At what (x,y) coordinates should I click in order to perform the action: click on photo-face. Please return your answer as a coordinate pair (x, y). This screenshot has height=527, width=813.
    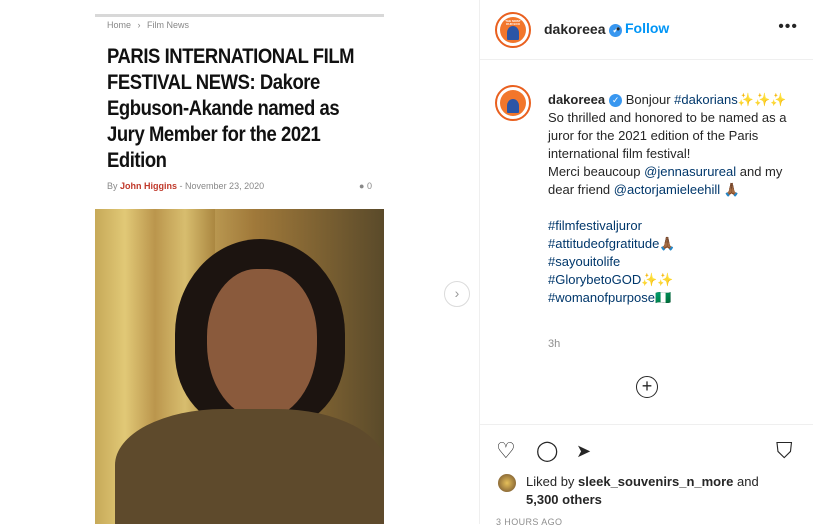
    Looking at the image, I should click on (262, 344).